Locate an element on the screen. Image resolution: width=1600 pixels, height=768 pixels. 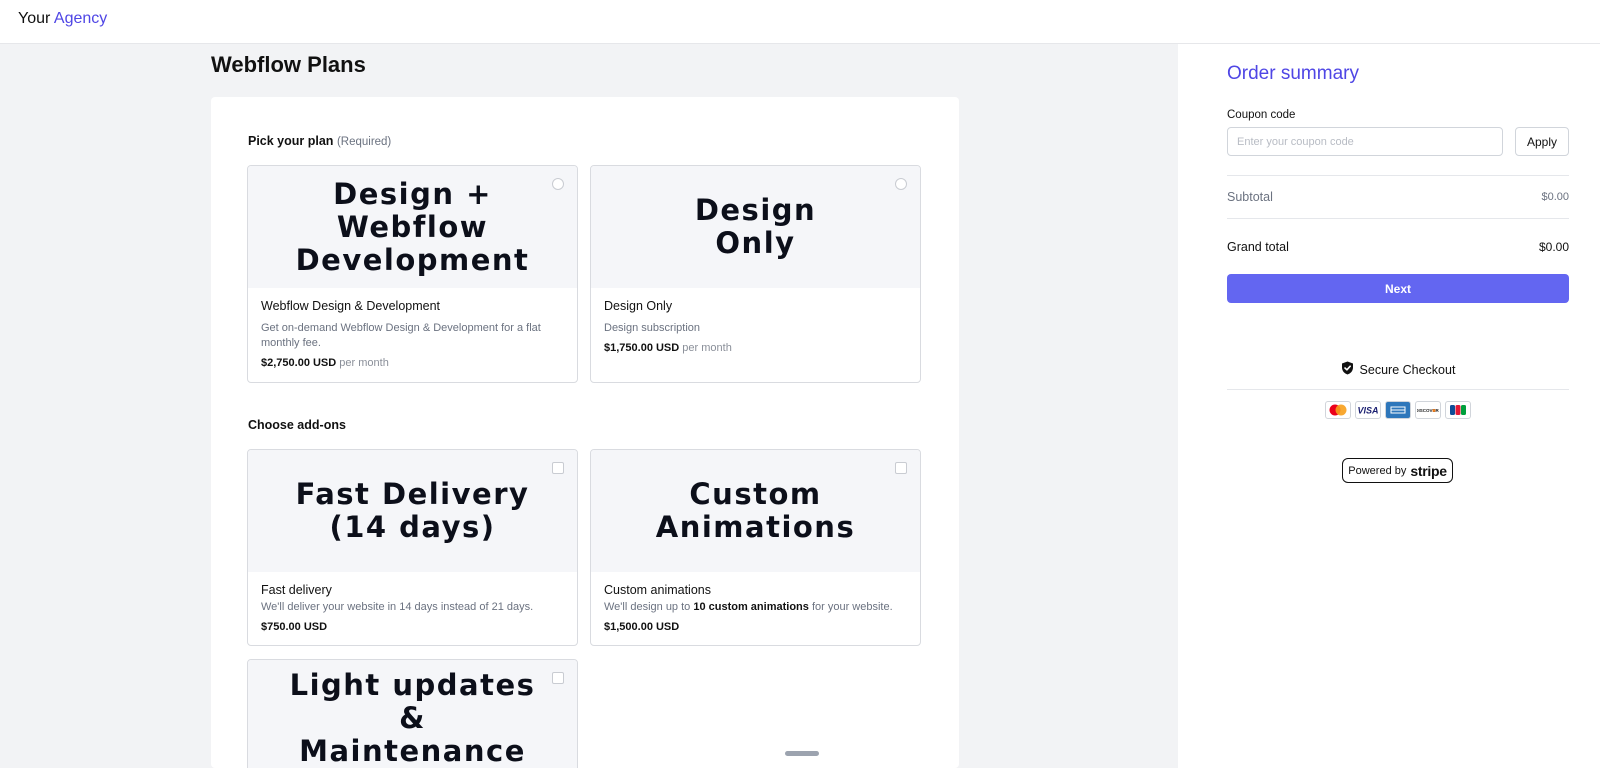
addon-price-value: $1,500.00 USD is located at coordinates (642, 627).